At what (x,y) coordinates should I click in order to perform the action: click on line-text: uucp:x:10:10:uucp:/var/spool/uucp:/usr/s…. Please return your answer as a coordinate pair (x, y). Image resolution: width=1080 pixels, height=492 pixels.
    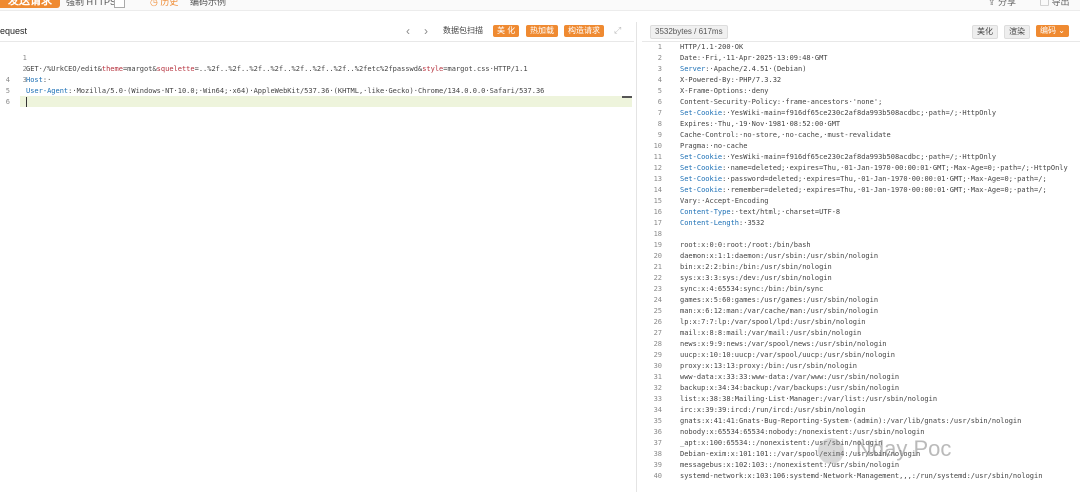
    Looking at the image, I should click on (787, 355).